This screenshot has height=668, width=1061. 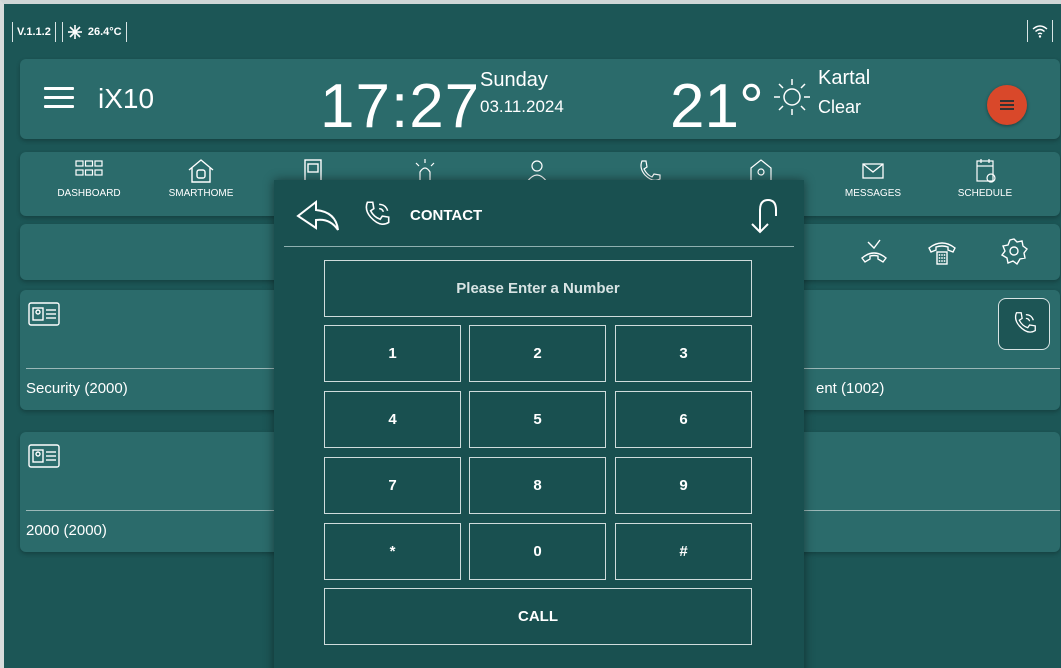 What do you see at coordinates (400, 106) in the screenshot?
I see `clock-time: 17:27` at bounding box center [400, 106].